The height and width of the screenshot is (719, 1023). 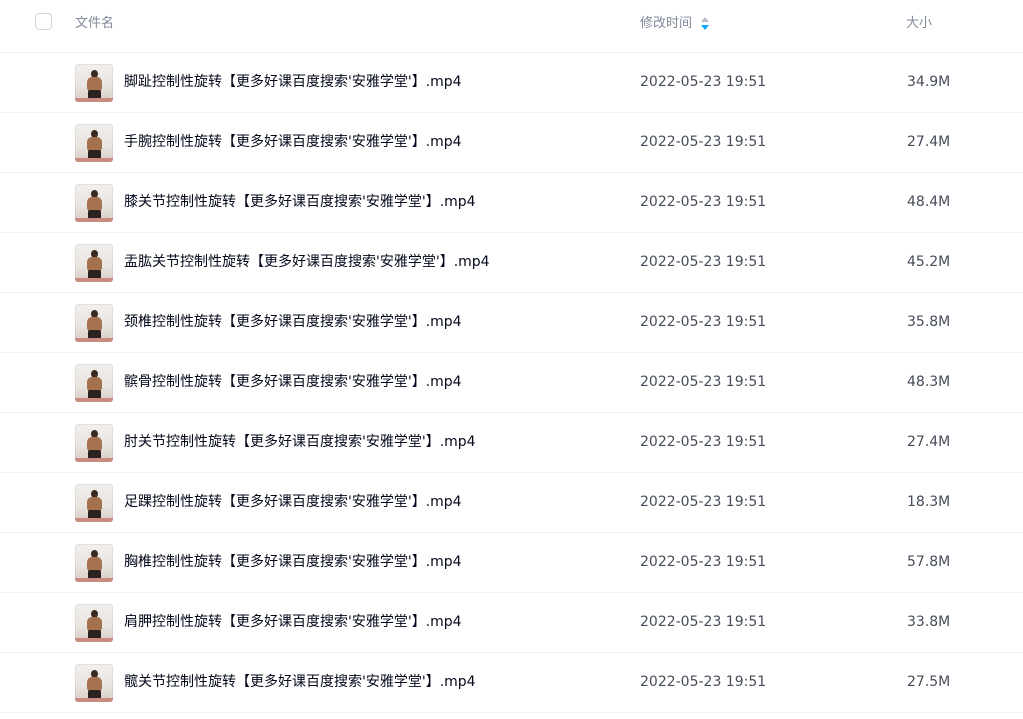 What do you see at coordinates (705, 19) in the screenshot?
I see `sort-ascending-icon` at bounding box center [705, 19].